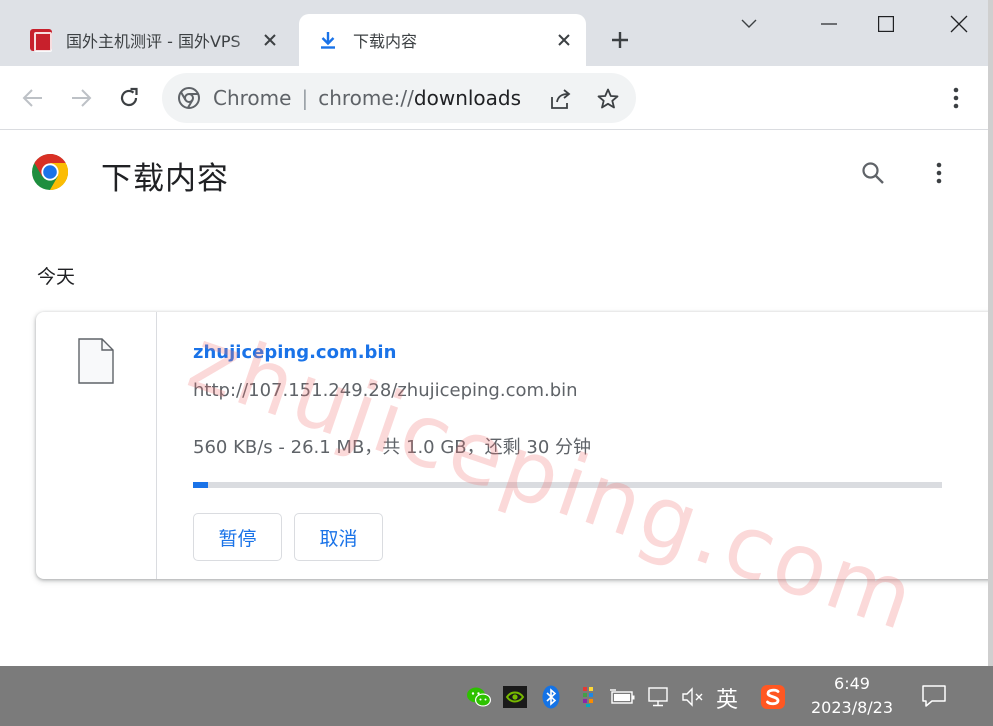 The image size is (993, 726). I want to click on chrome-logo-icon, so click(50, 172).